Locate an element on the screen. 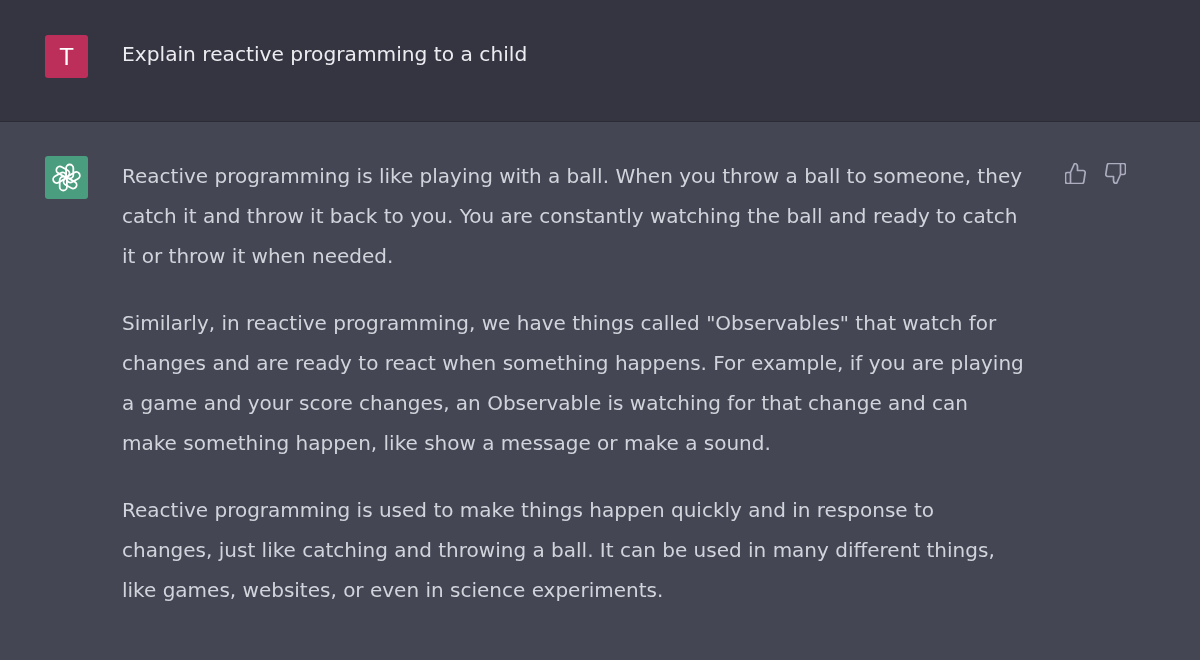  answer-paragraph: Reactive programming is used to make things happen quickly and in response to changes, just like catching and throwing a ball. It can be used in many different things, like games, websites, or even in science experiments. is located at coordinates (559, 550).